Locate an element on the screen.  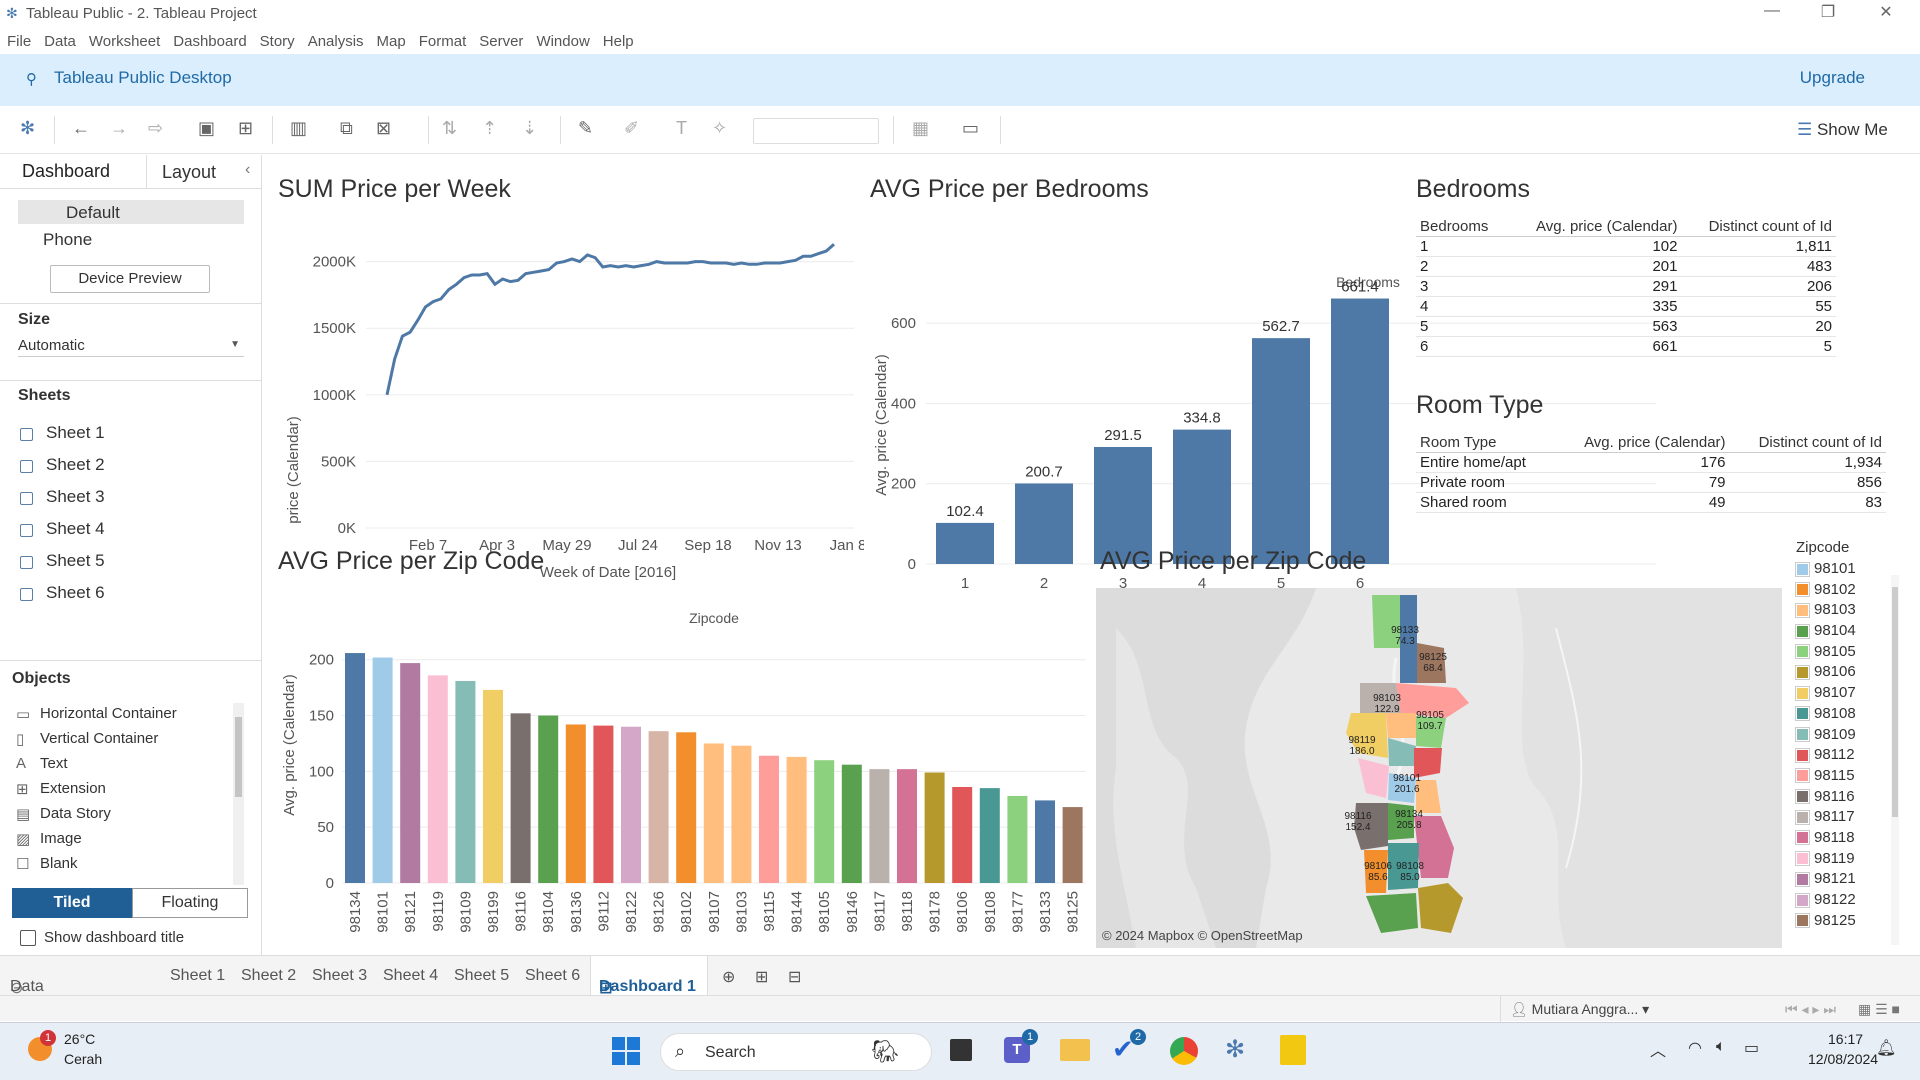
device-preview-button: Device Preview is located at coordinates (130, 279).